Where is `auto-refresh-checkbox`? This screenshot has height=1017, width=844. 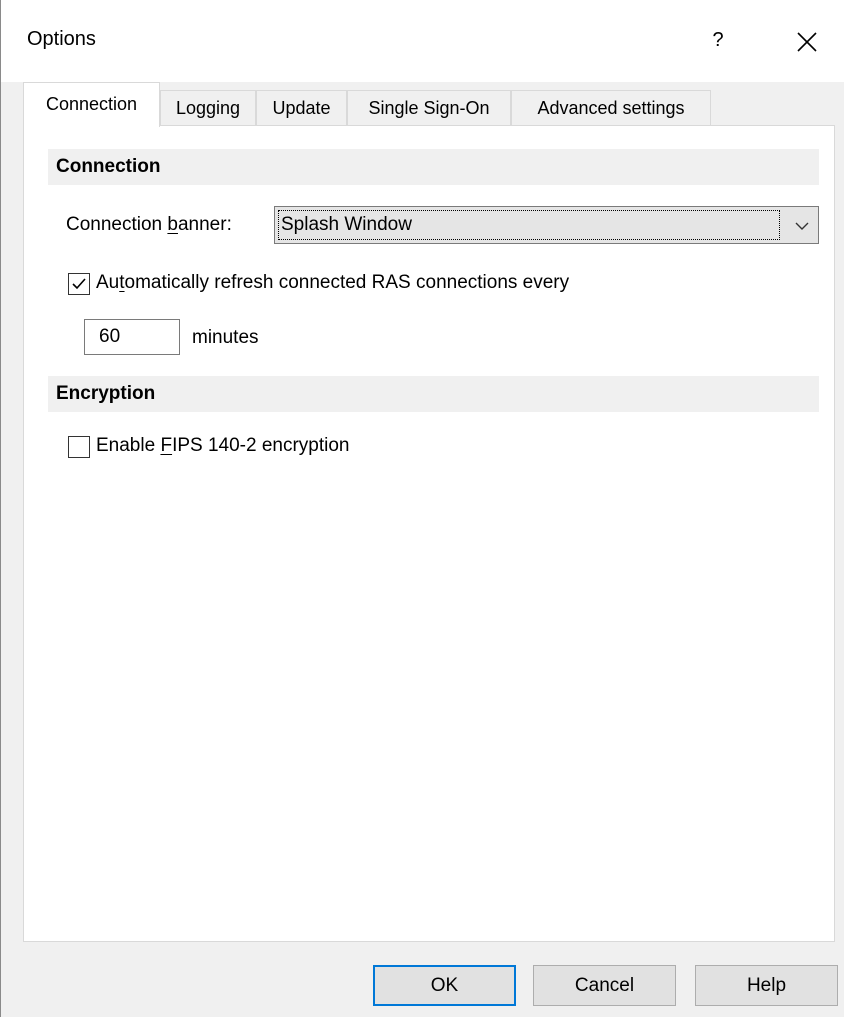 auto-refresh-checkbox is located at coordinates (79, 284).